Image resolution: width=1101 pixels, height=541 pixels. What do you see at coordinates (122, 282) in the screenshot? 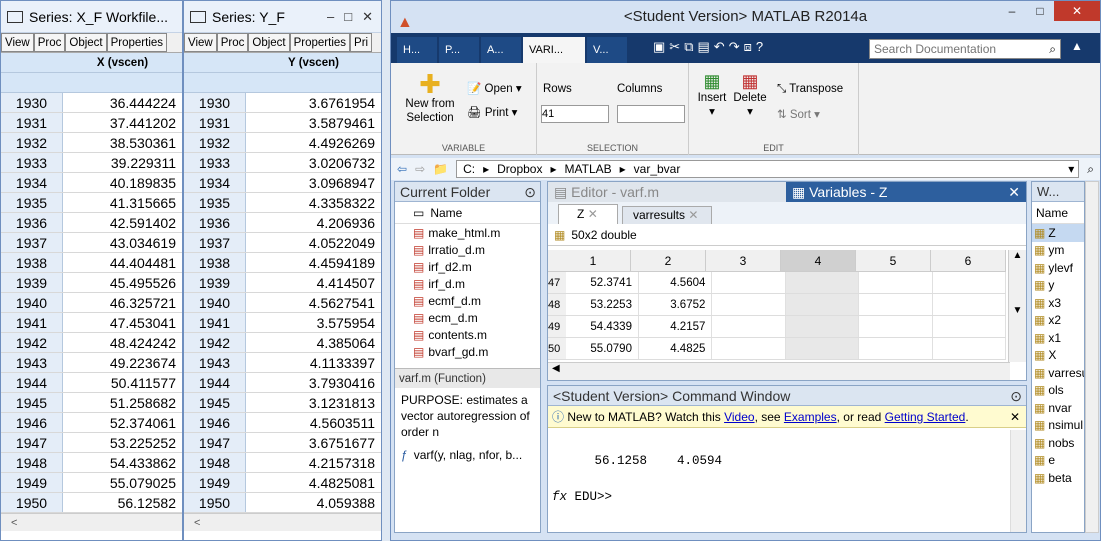
I see `value-cell: 45.495526` at bounding box center [122, 282].